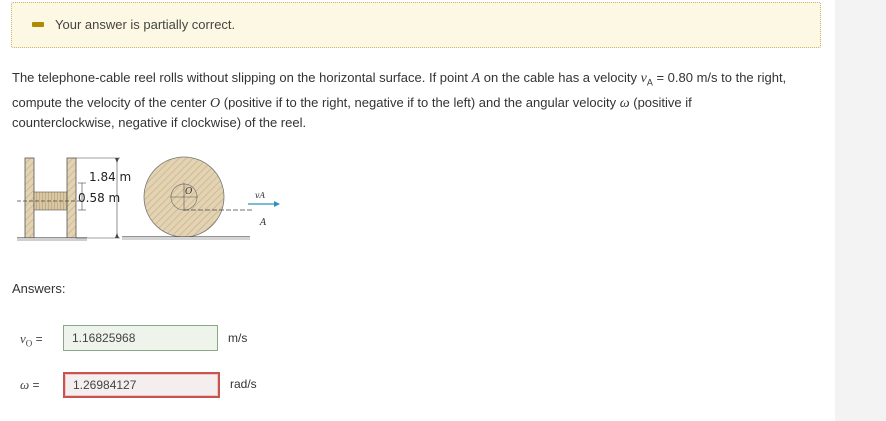  I want to click on center-o-label: O, so click(189, 192).